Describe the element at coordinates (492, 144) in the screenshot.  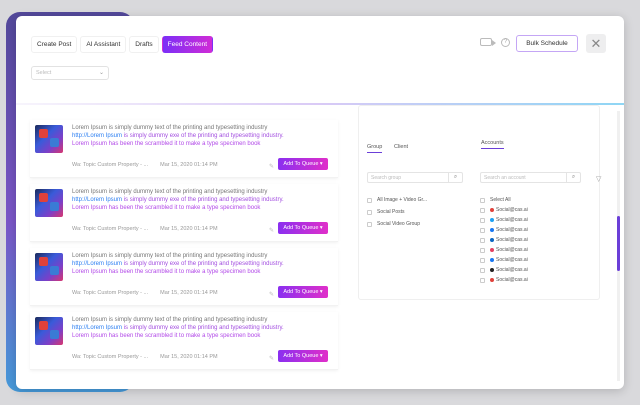
I see `tab-accounts: Accounts` at that location.